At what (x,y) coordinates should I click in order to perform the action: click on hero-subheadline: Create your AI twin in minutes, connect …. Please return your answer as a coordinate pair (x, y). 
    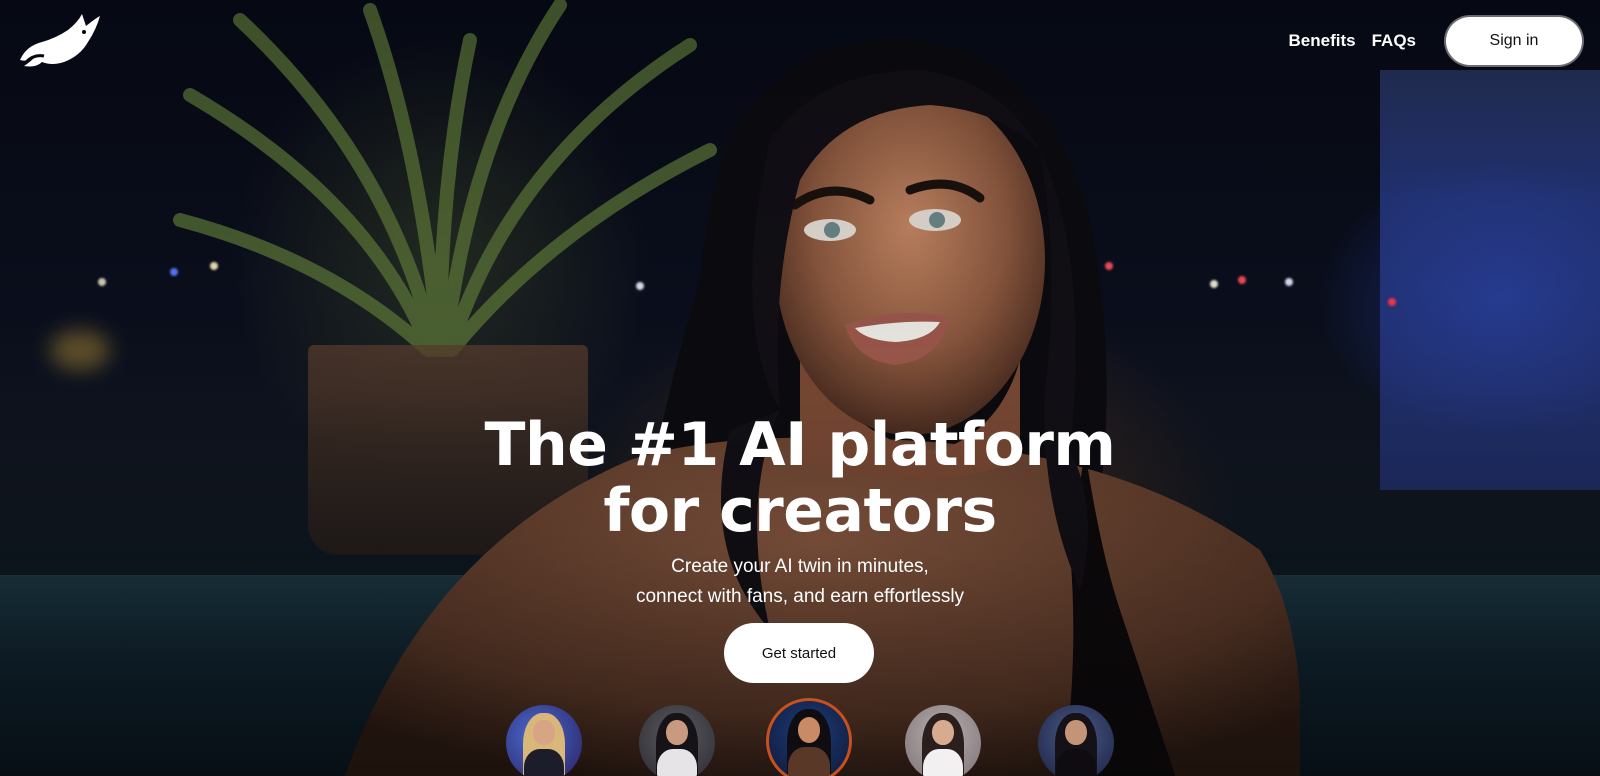
    Looking at the image, I should click on (800, 582).